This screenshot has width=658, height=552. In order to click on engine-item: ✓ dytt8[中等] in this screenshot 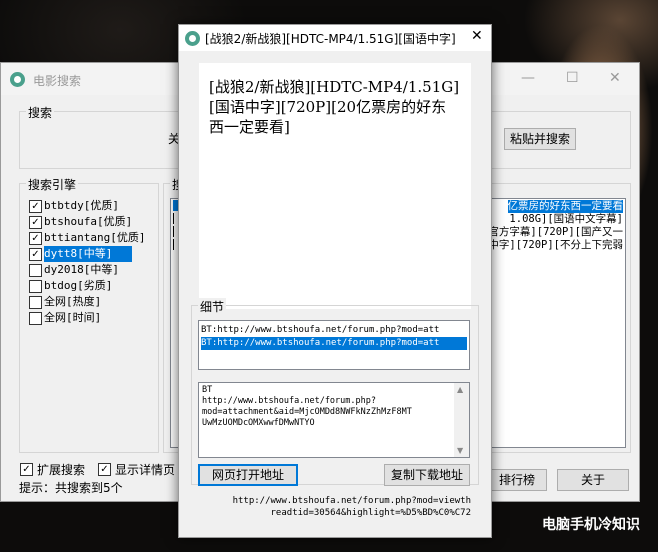, I will do `click(90, 254)`.